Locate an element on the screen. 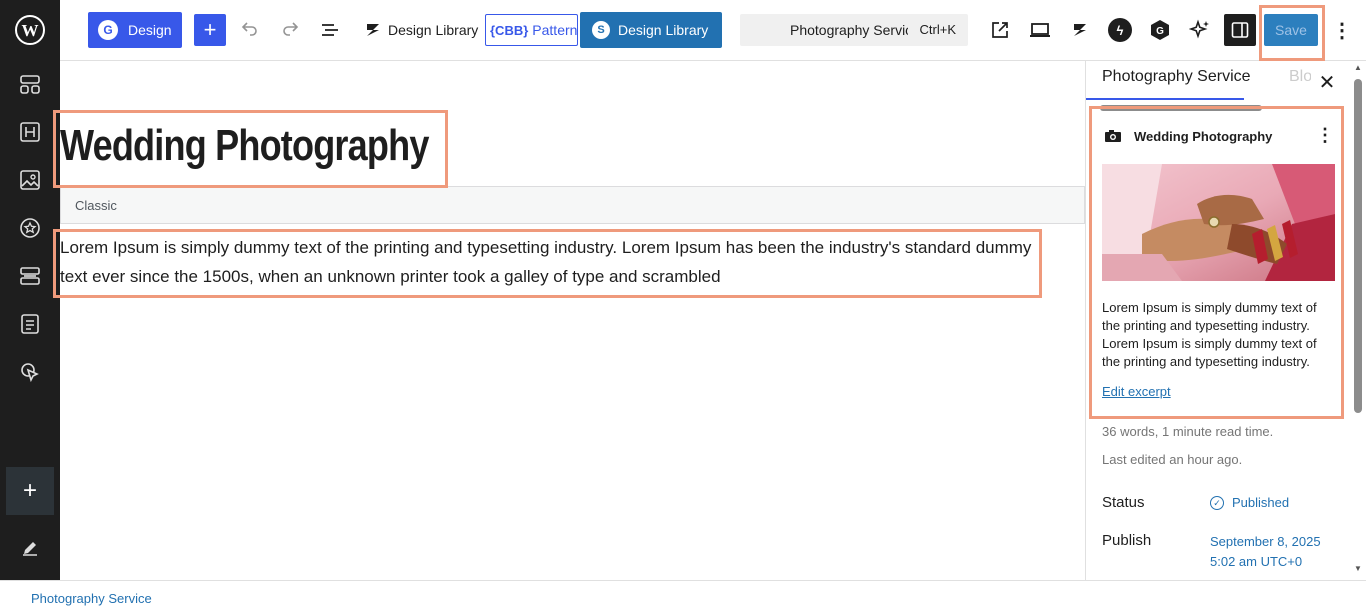  post-title: Wedding Photography is located at coordinates (244, 146).